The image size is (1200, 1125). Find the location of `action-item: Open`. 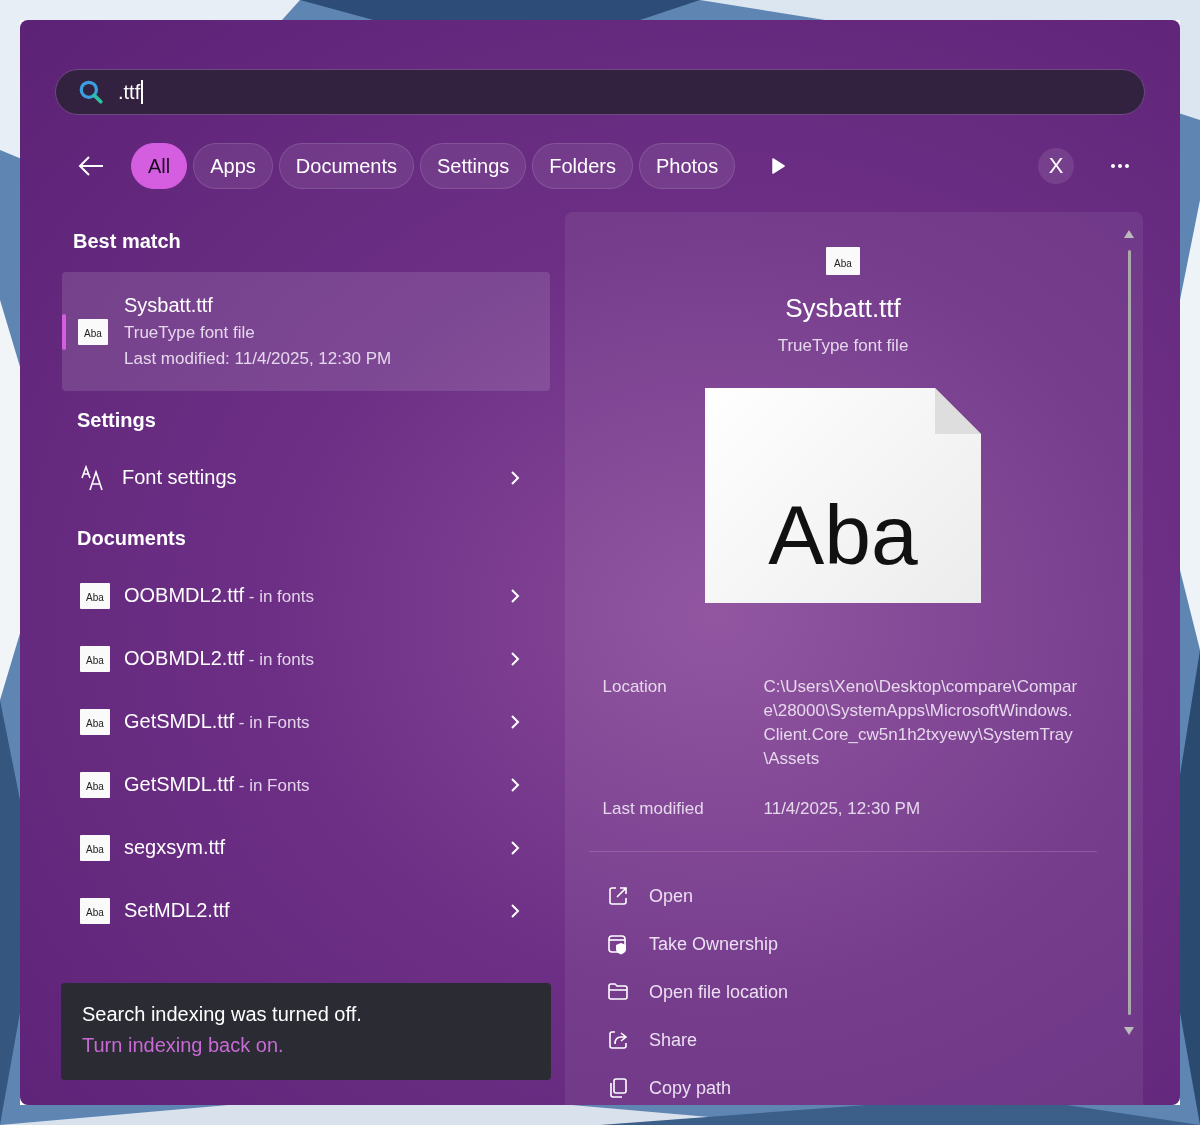

action-item: Open is located at coordinates (843, 896).